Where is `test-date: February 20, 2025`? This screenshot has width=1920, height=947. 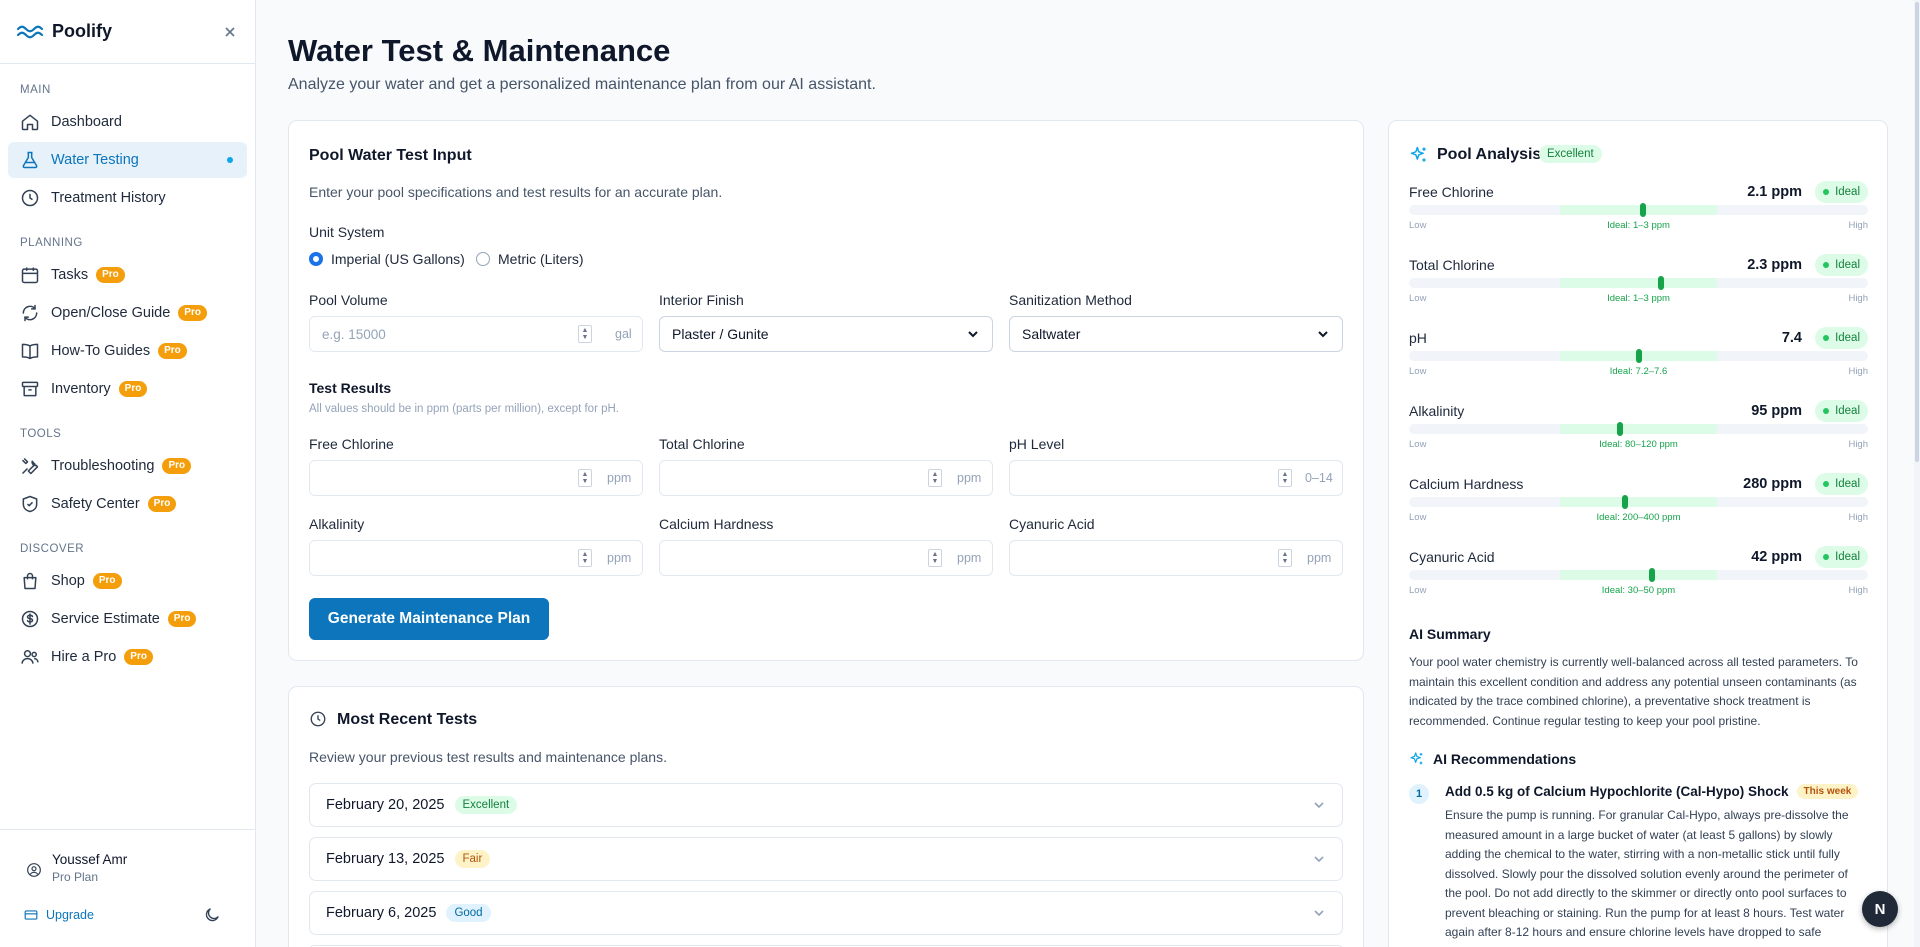 test-date: February 20, 2025 is located at coordinates (385, 805).